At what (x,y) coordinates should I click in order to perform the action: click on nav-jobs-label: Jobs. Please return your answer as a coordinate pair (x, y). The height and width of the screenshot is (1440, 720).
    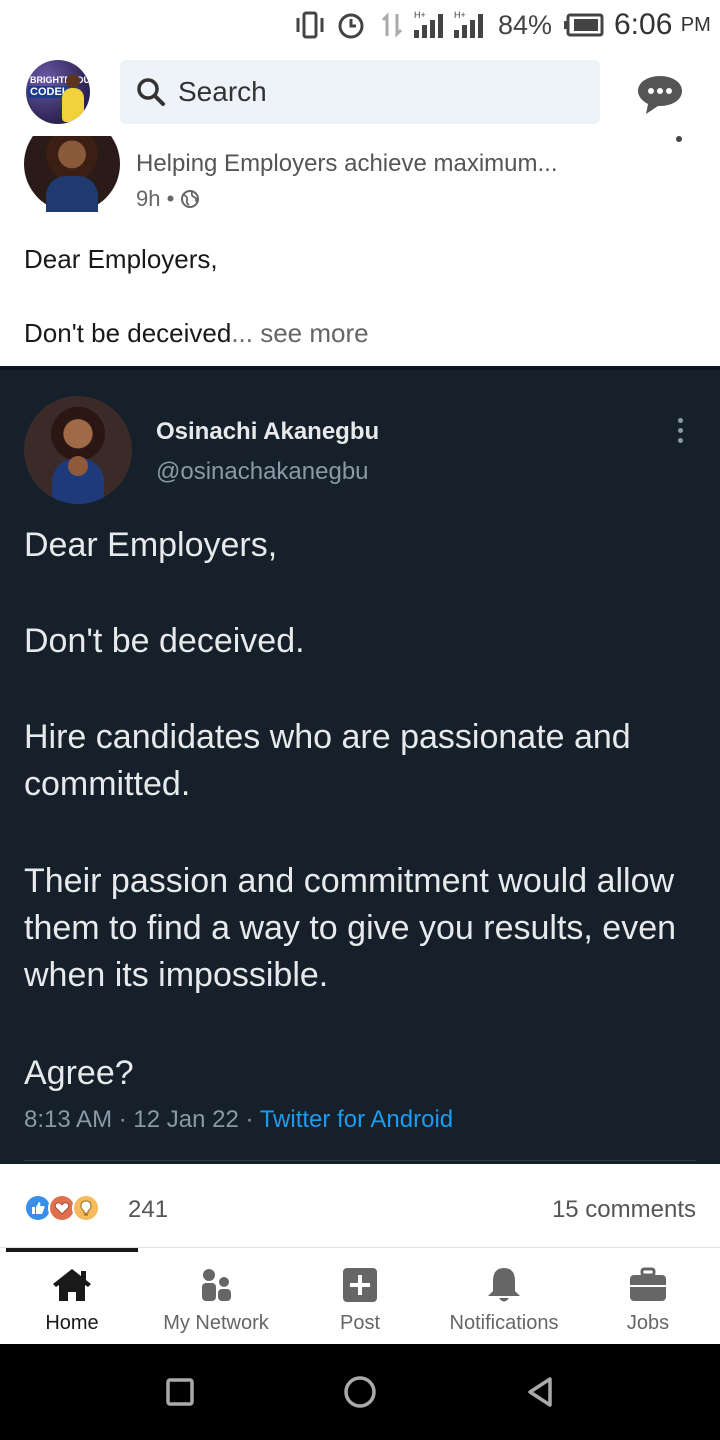
    Looking at the image, I should click on (648, 1323).